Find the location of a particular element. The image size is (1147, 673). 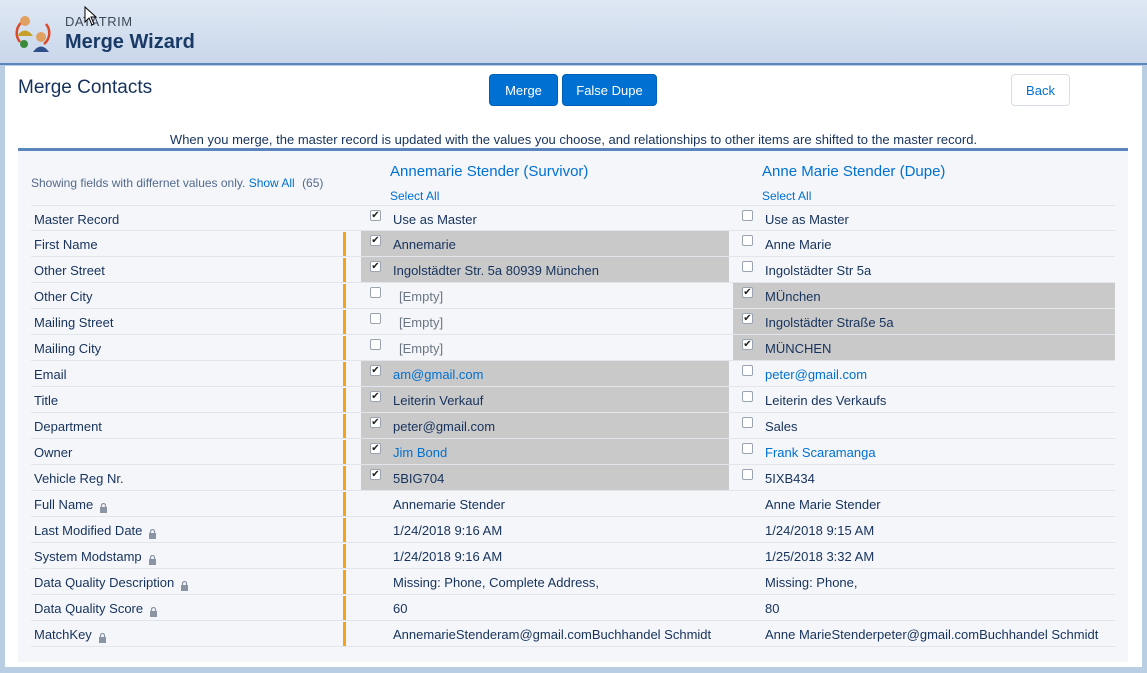

dupe-value-cell: 80 is located at coordinates (924, 607).